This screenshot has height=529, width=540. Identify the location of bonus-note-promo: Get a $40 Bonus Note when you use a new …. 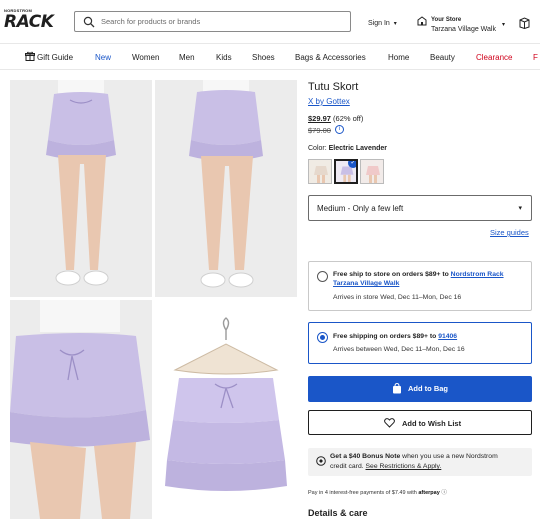
(420, 462).